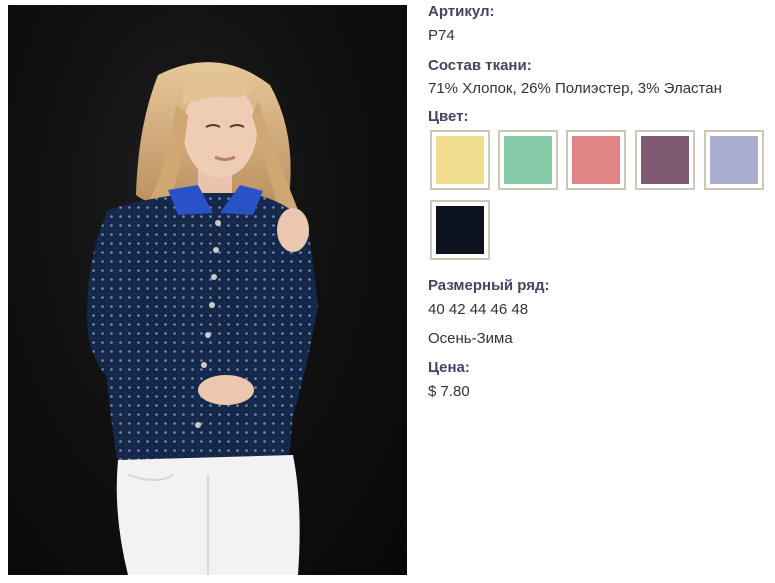  I want to click on color-swatch-green, so click(528, 160).